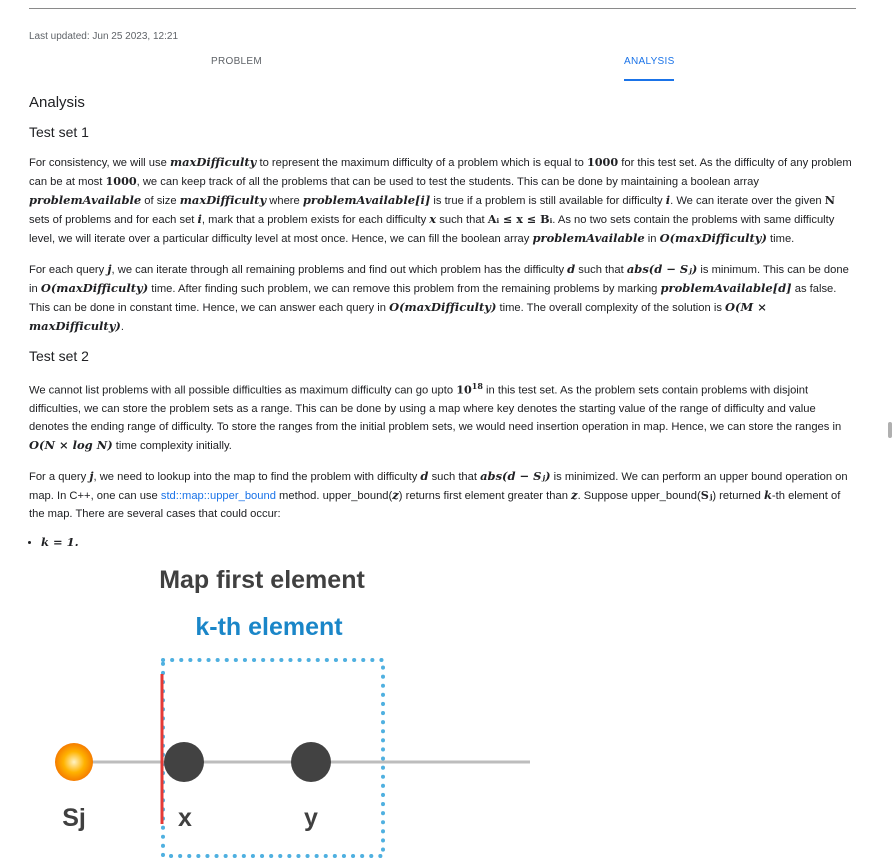  What do you see at coordinates (59, 132) in the screenshot?
I see `test-set-1-heading: Test set 1` at bounding box center [59, 132].